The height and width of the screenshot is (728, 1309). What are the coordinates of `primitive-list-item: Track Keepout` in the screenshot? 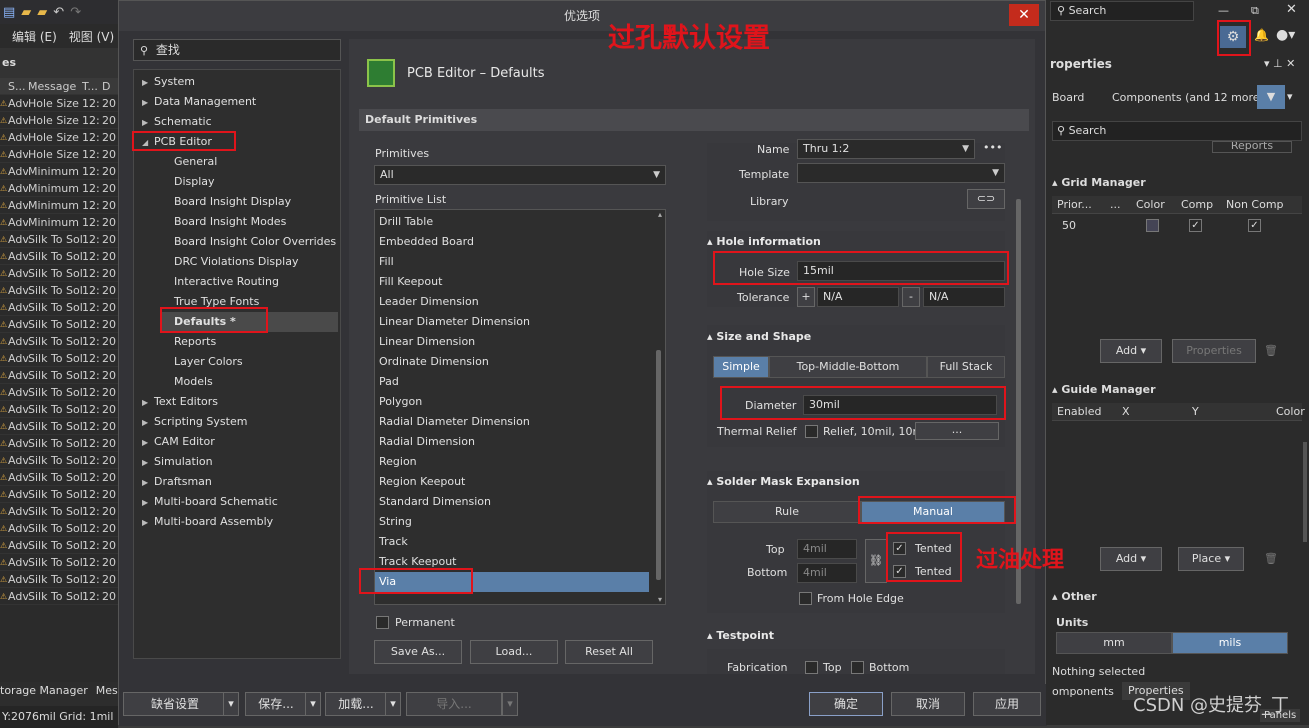 It's located at (417, 562).